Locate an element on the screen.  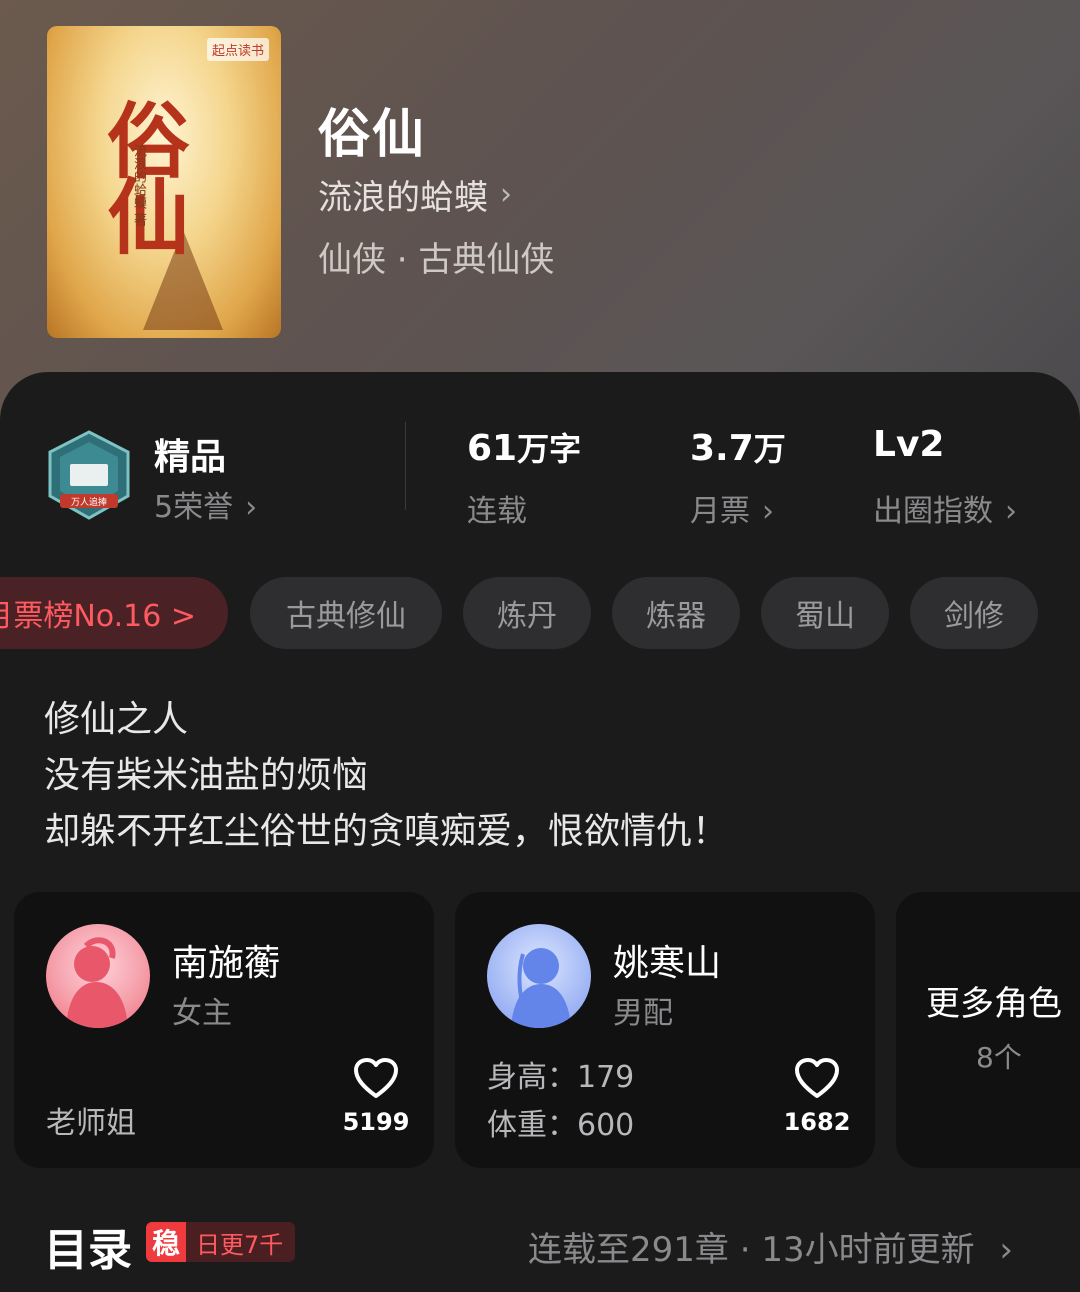
level-value: Lv2 is located at coordinates (909, 444).